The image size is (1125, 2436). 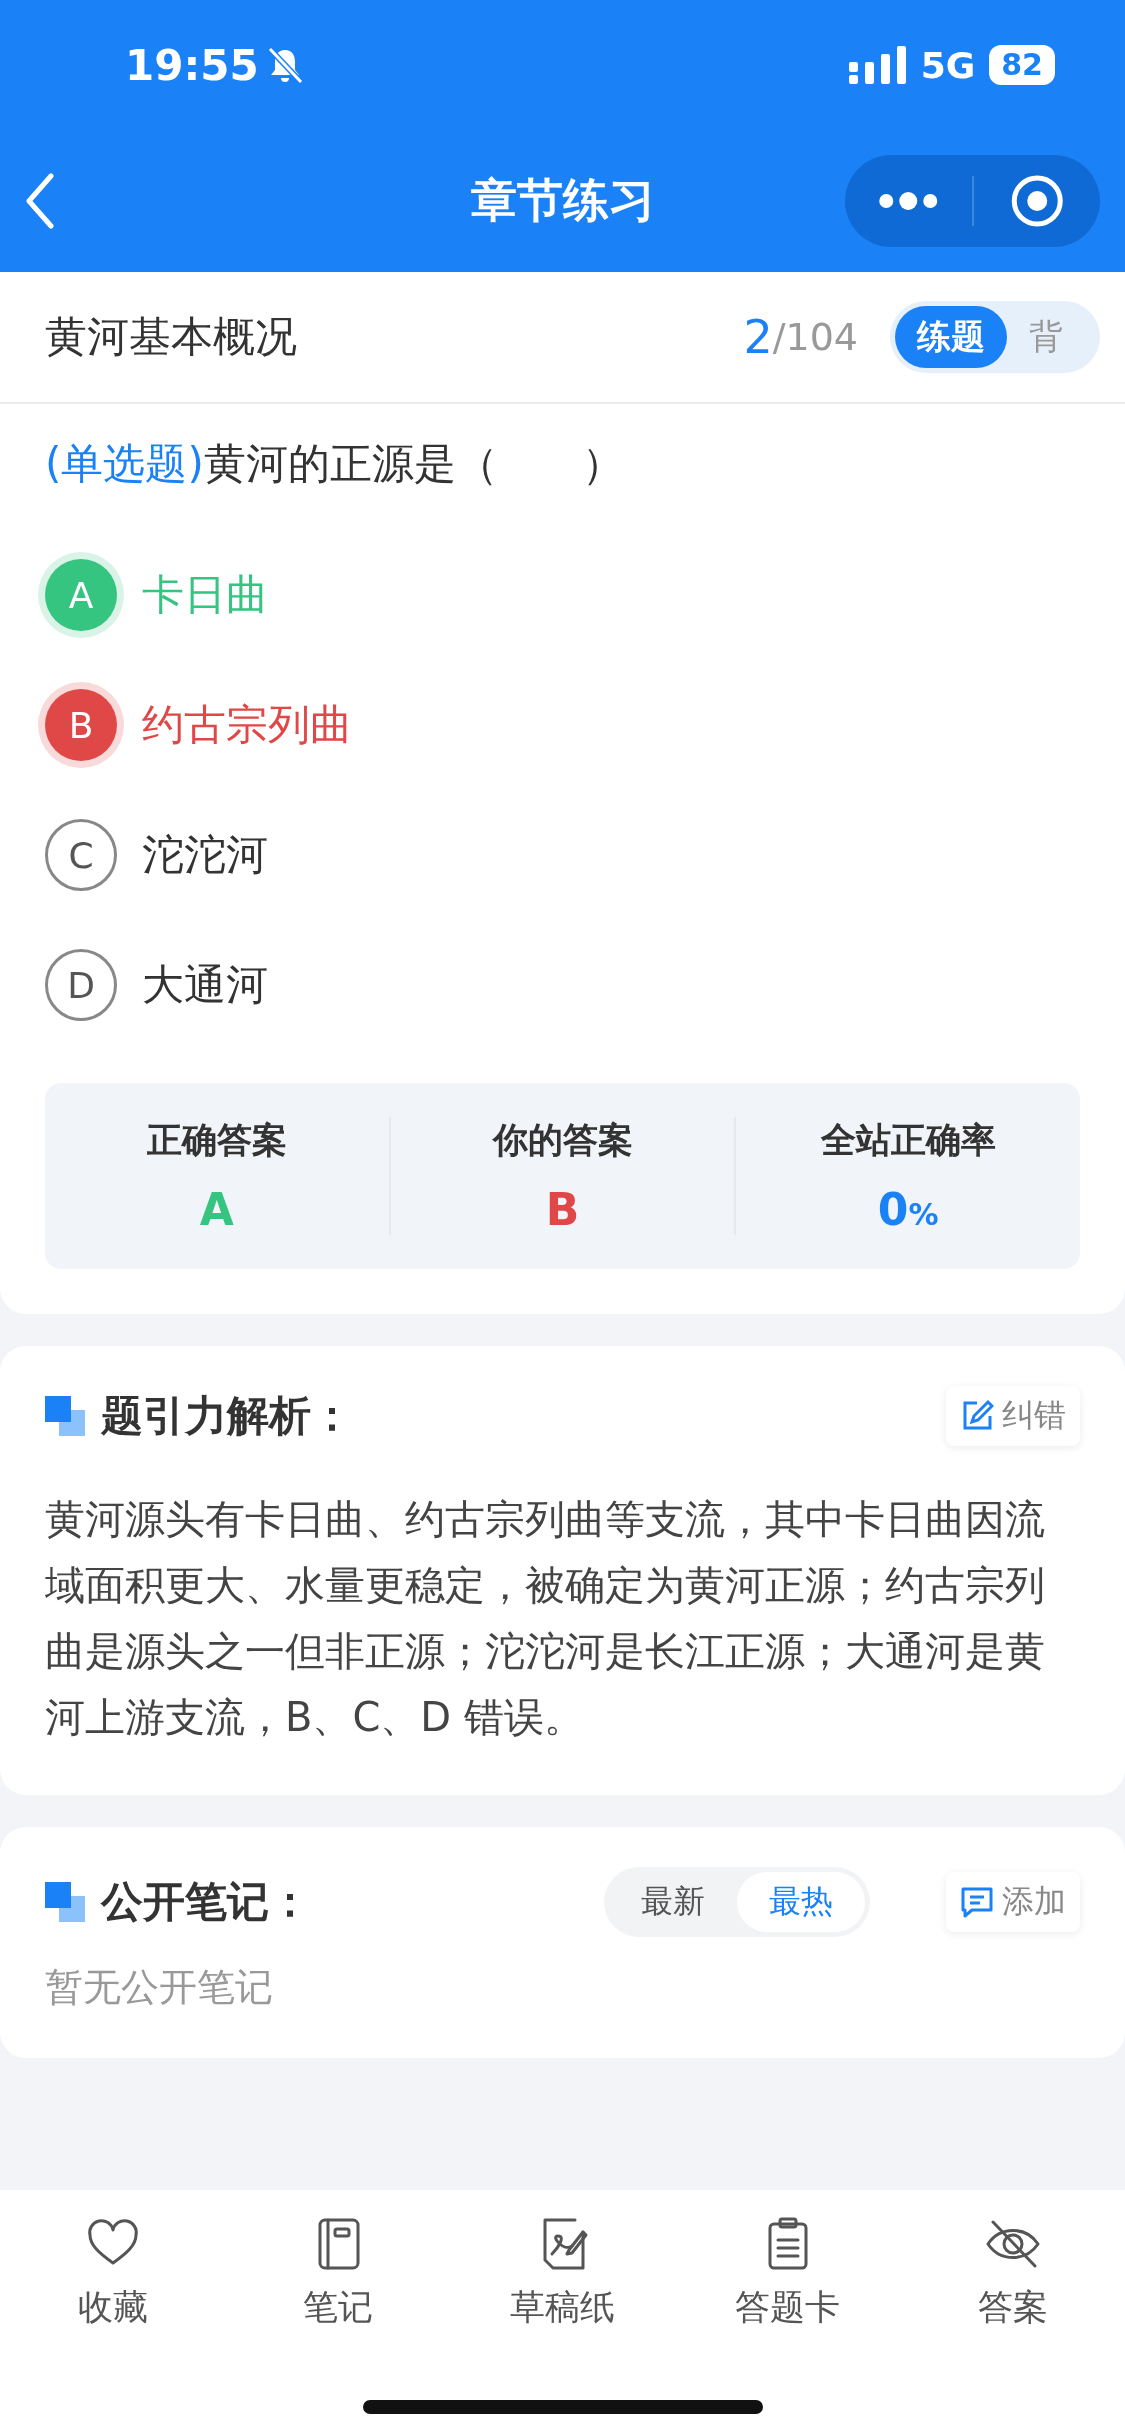 I want to click on sort-tab: 最热, so click(x=801, y=1902).